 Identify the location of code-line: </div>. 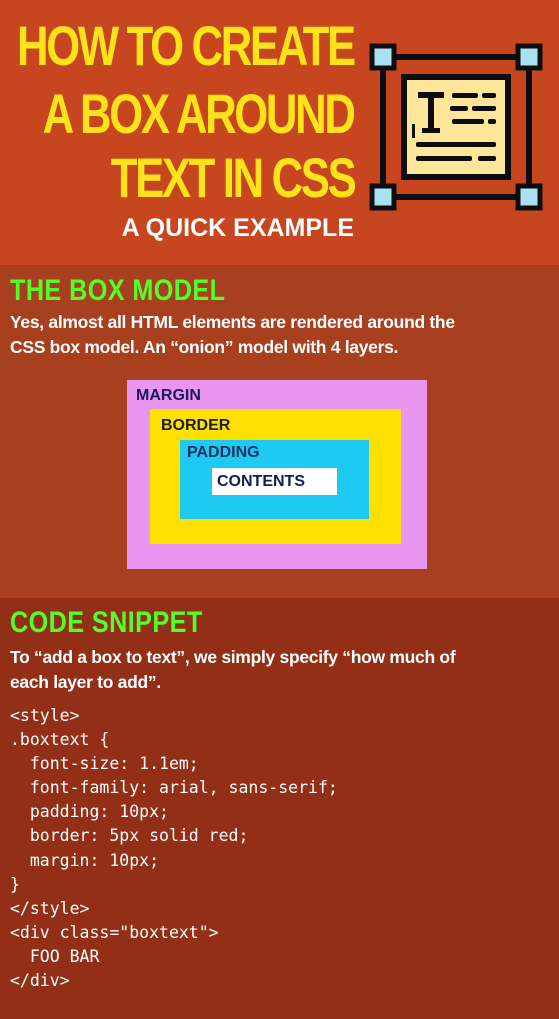
(40, 981).